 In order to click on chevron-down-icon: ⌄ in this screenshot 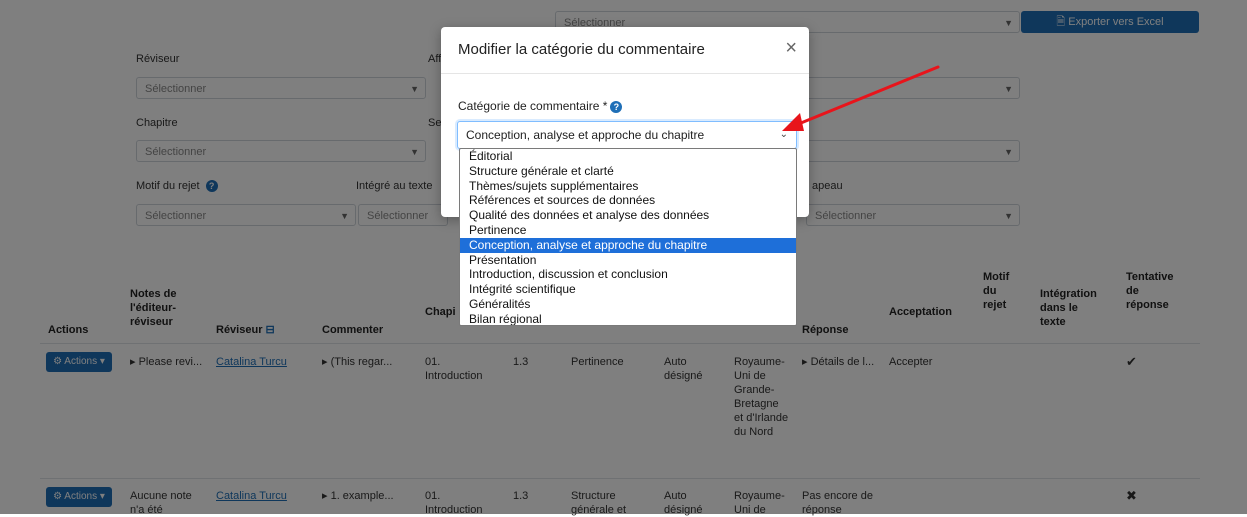, I will do `click(783, 134)`.